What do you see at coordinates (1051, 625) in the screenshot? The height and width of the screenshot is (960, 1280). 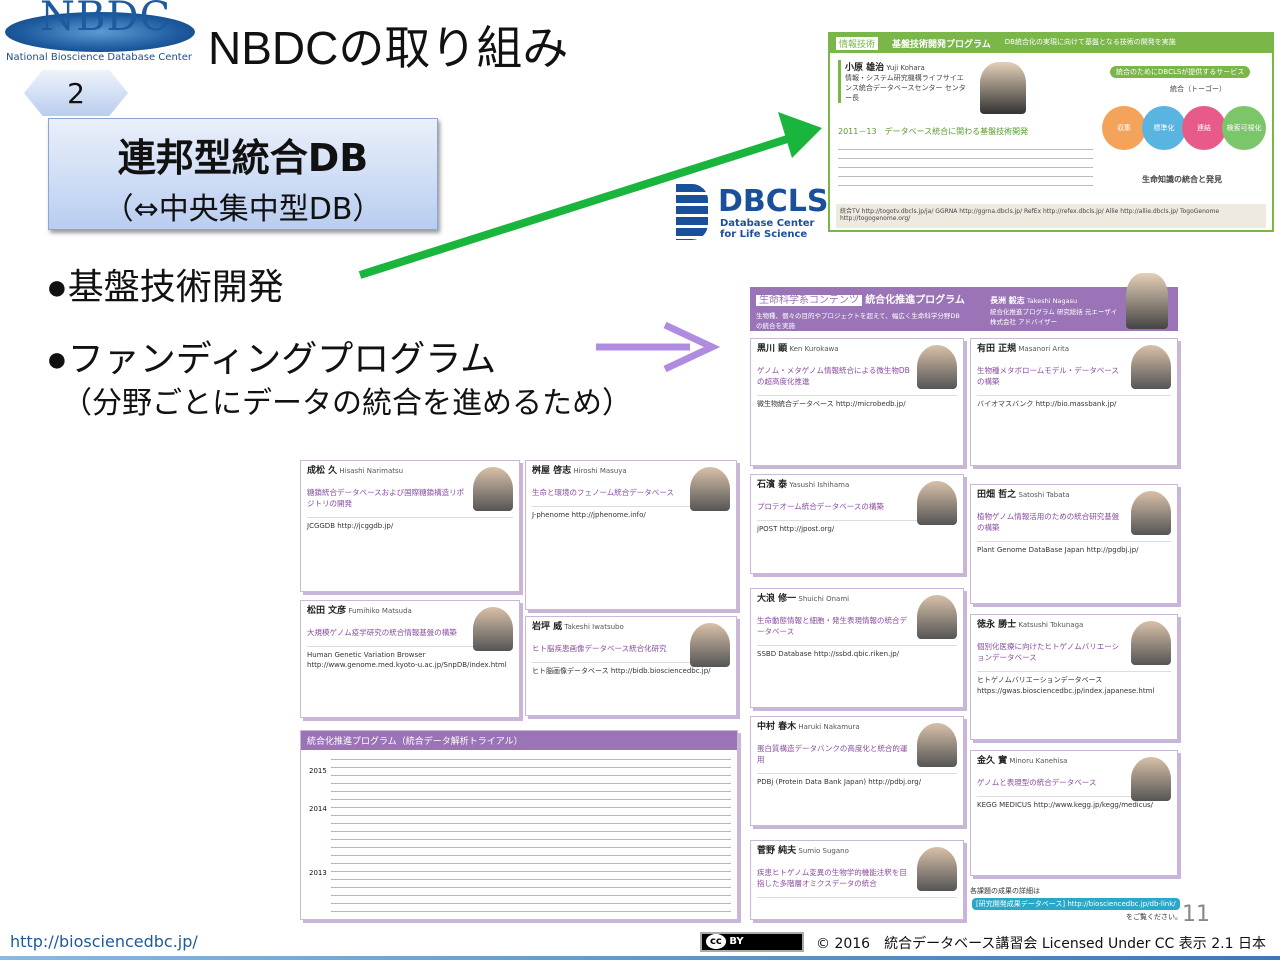 I see `researcher-name-en: Katsushi Tokunaga` at bounding box center [1051, 625].